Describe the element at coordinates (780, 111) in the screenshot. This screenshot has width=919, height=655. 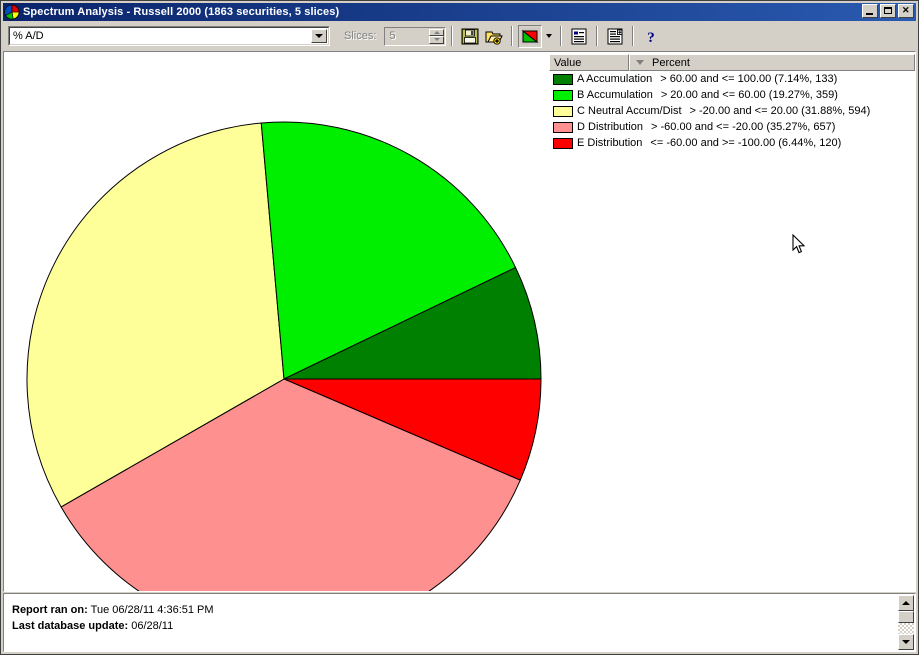
I see `legend-item-range: > -20.00 and <= 20.00 (31.88%, 594)` at that location.